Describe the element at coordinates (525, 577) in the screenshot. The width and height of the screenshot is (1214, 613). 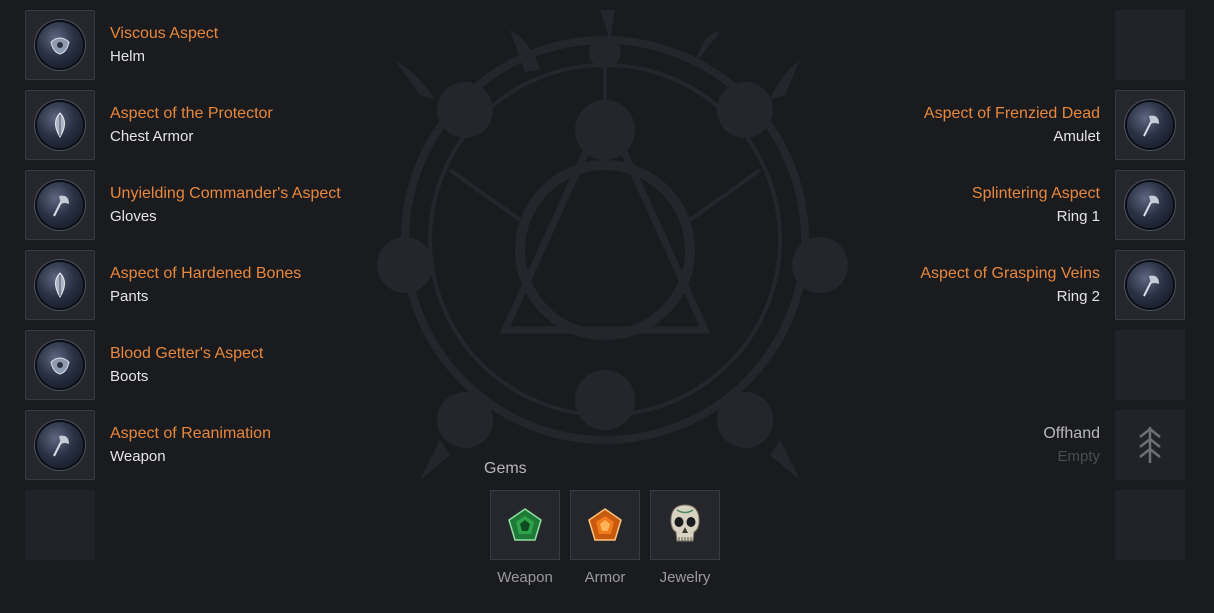
I see `weapon-gem-label: Weapon` at that location.